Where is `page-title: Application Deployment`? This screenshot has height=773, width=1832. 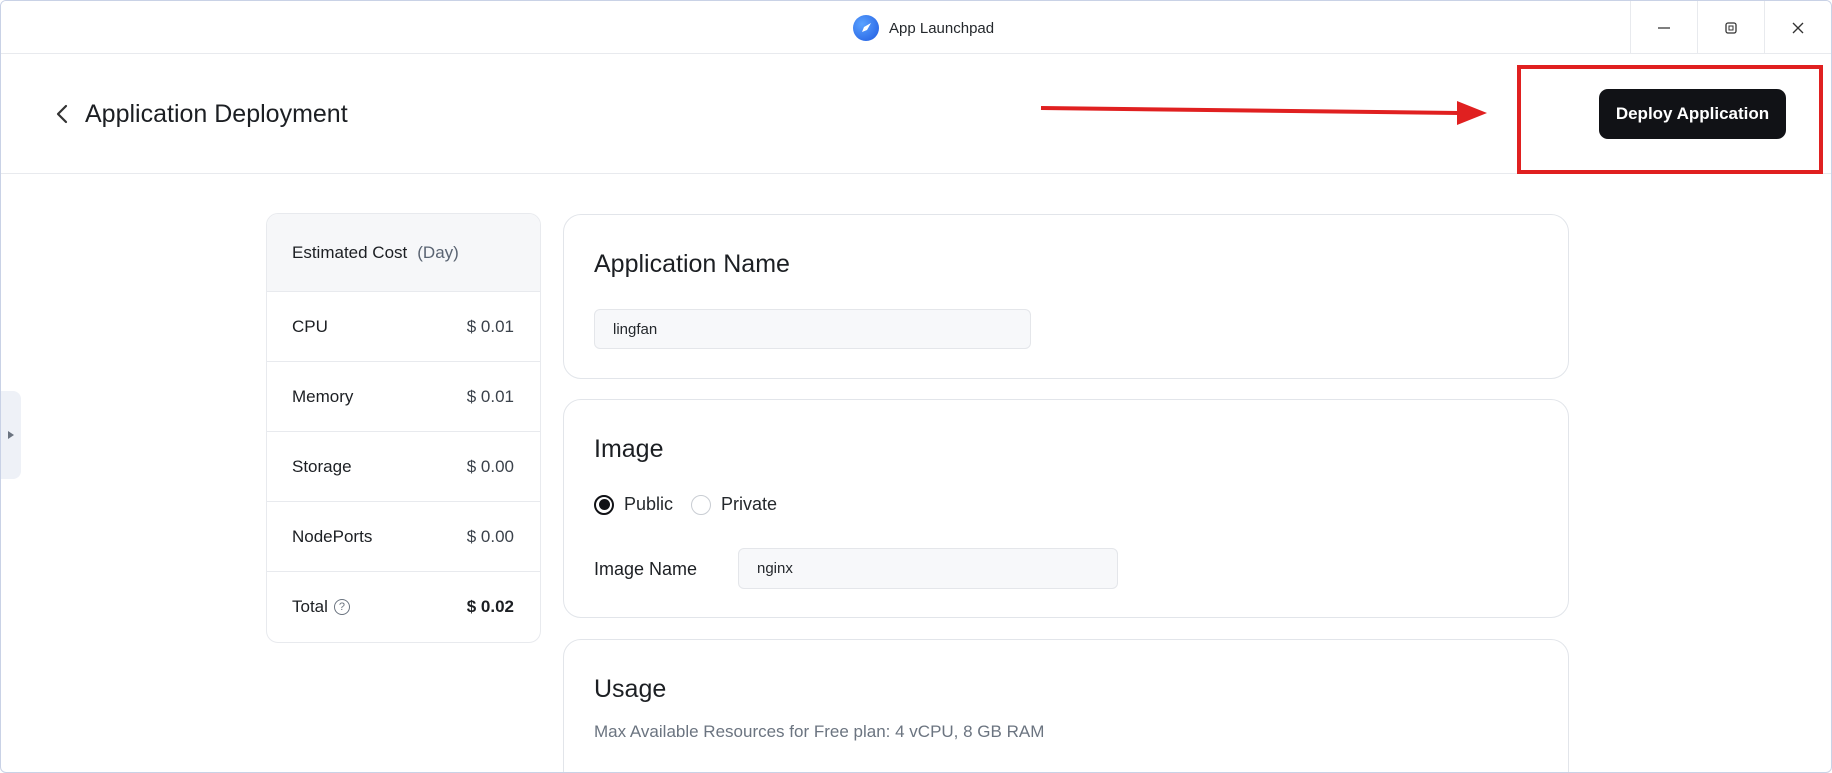 page-title: Application Deployment is located at coordinates (216, 114).